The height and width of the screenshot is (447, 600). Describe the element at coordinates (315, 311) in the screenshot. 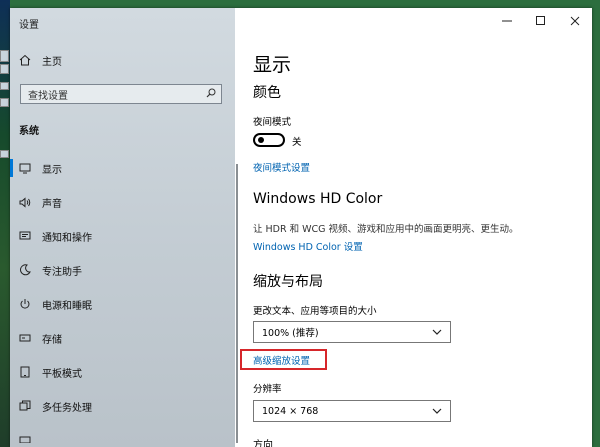

I see `text-size-label: 更改文本、应用等项目的大小` at that location.